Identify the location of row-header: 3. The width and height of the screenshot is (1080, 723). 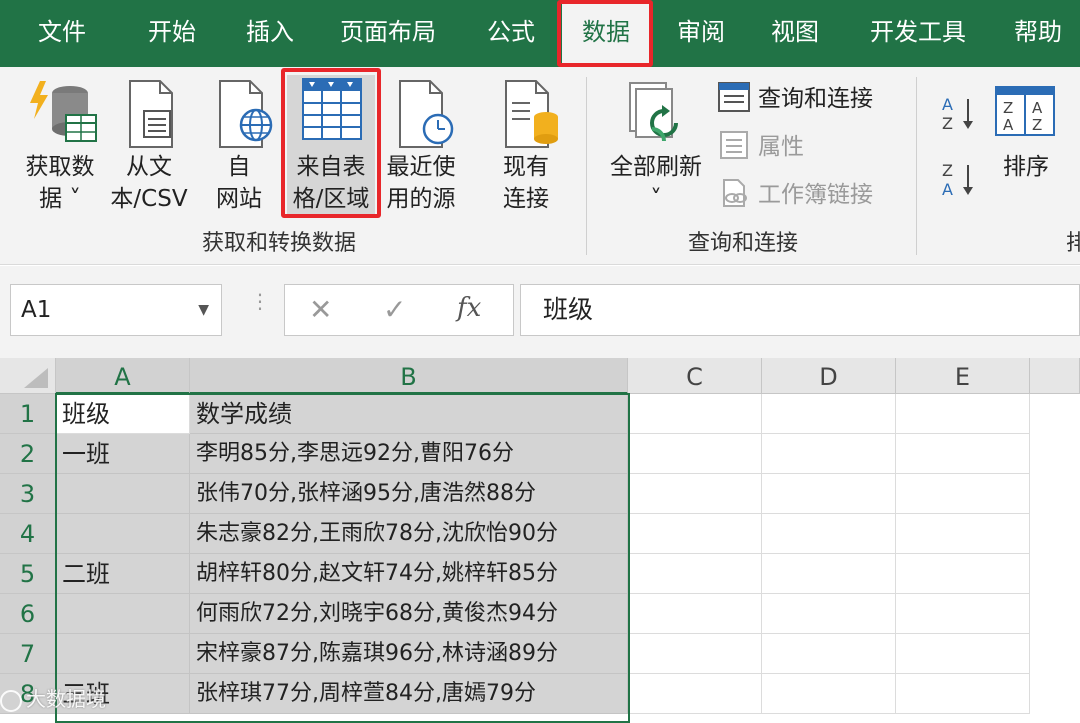
(28, 494).